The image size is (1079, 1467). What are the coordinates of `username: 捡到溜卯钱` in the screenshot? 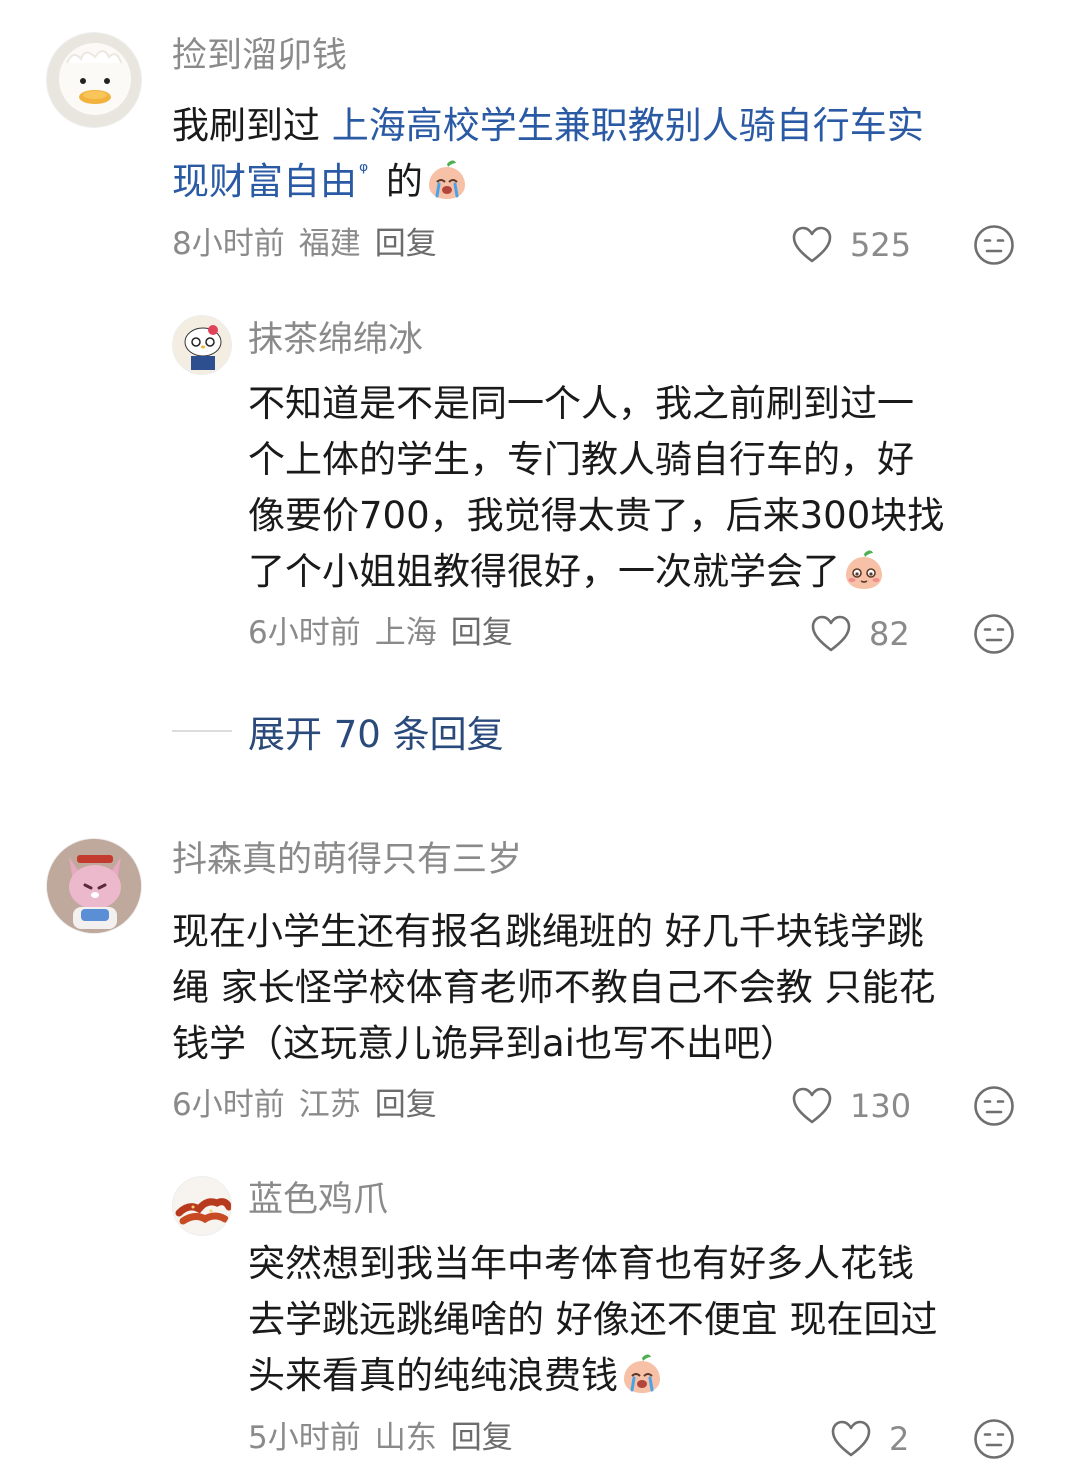 It's located at (259, 56).